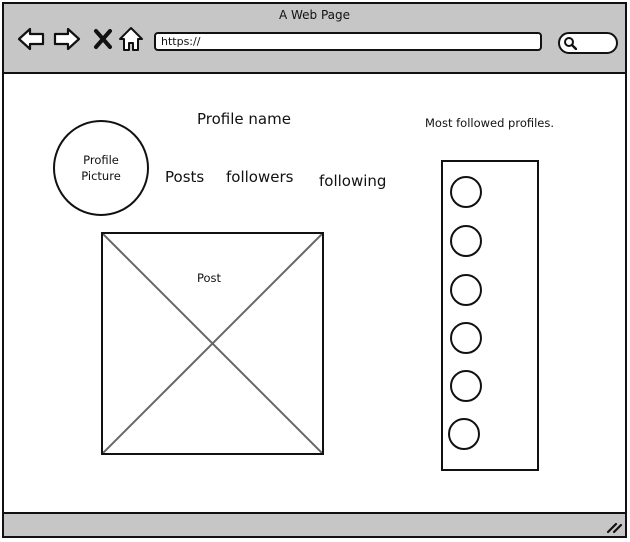  What do you see at coordinates (131, 39) in the screenshot?
I see `home-icon` at bounding box center [131, 39].